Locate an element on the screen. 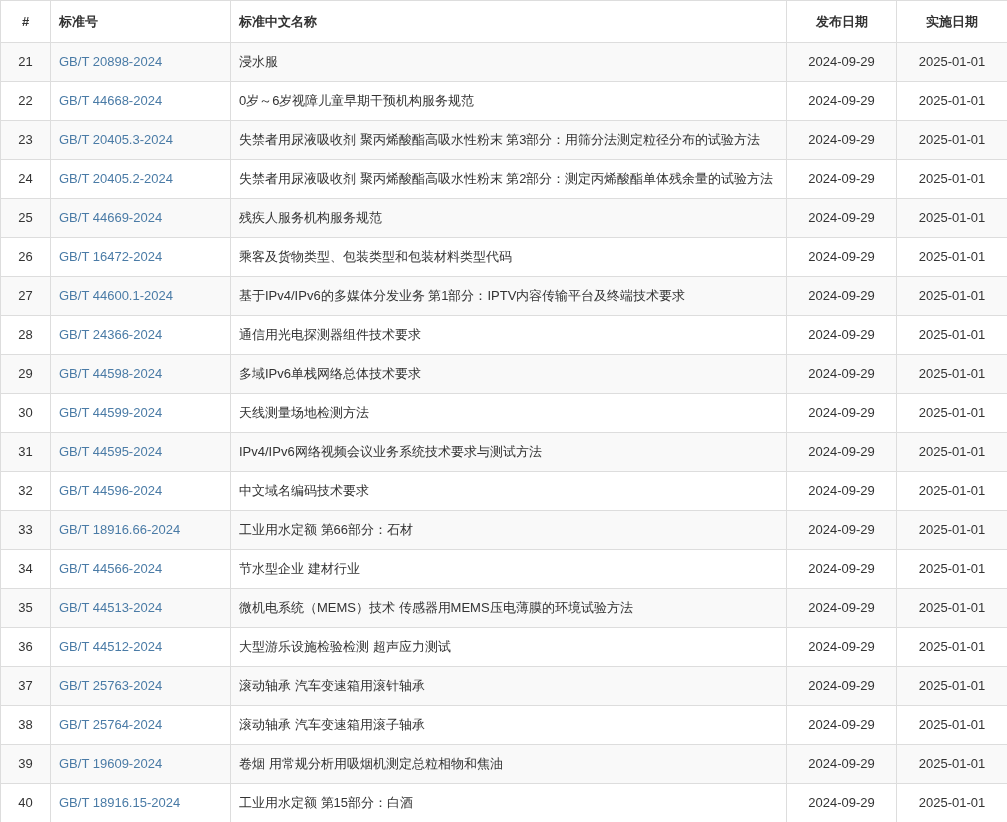 The height and width of the screenshot is (822, 1007). table-cell: 残疾人服务机构服务规范 is located at coordinates (508, 218).